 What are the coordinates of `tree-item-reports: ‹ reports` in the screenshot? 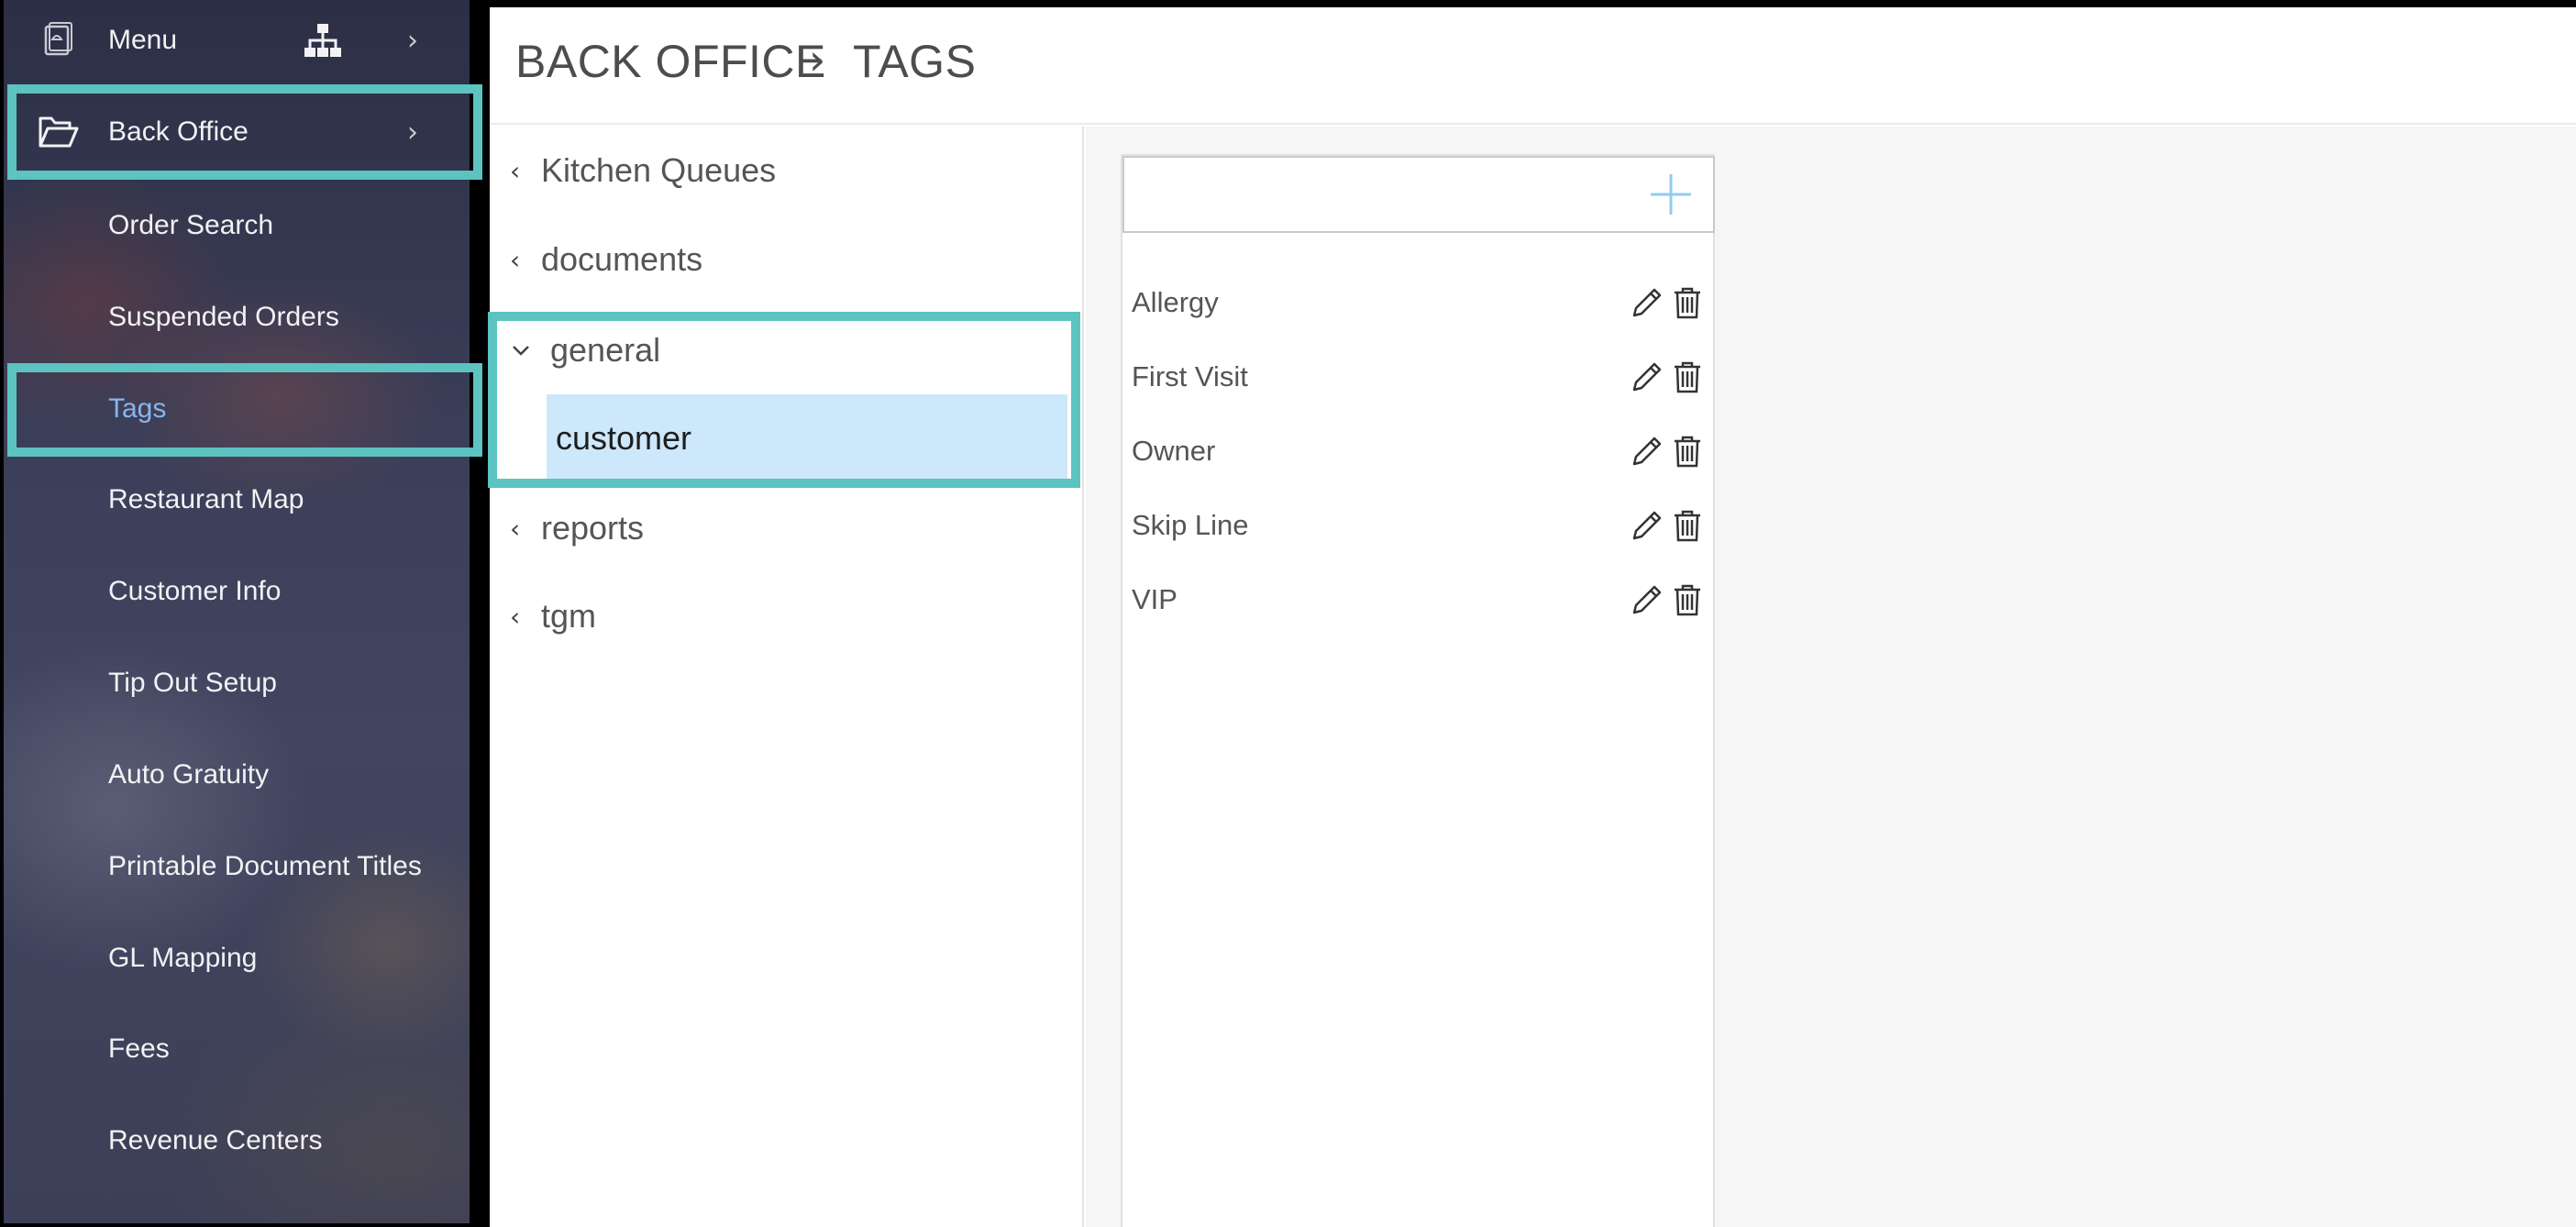 It's located at (787, 528).